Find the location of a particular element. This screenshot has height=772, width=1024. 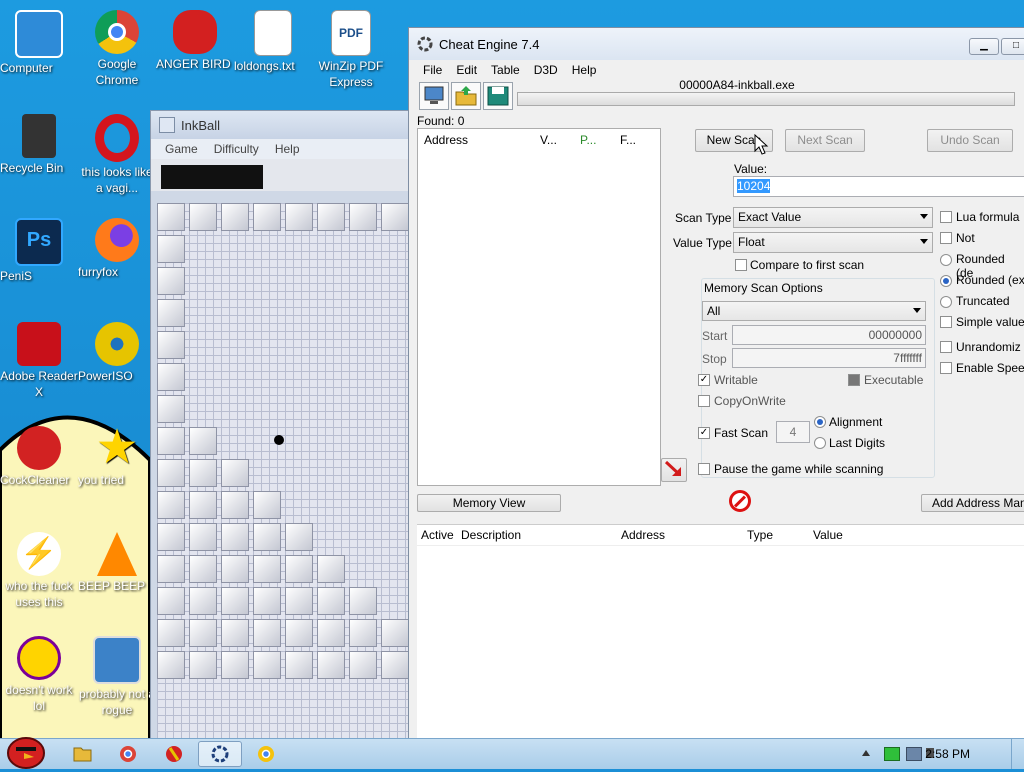

inkball-menu-game: Game is located at coordinates (181, 149).